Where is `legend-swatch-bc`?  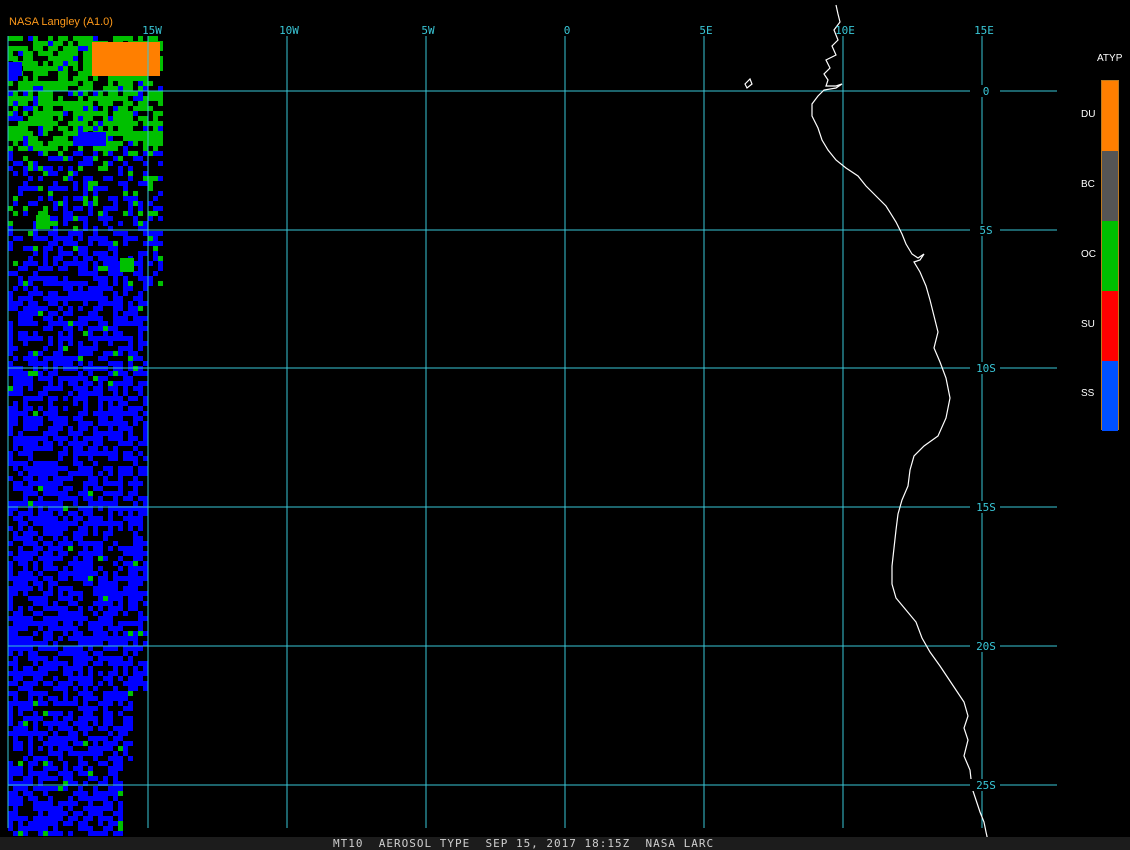
legend-swatch-bc is located at coordinates (1110, 186).